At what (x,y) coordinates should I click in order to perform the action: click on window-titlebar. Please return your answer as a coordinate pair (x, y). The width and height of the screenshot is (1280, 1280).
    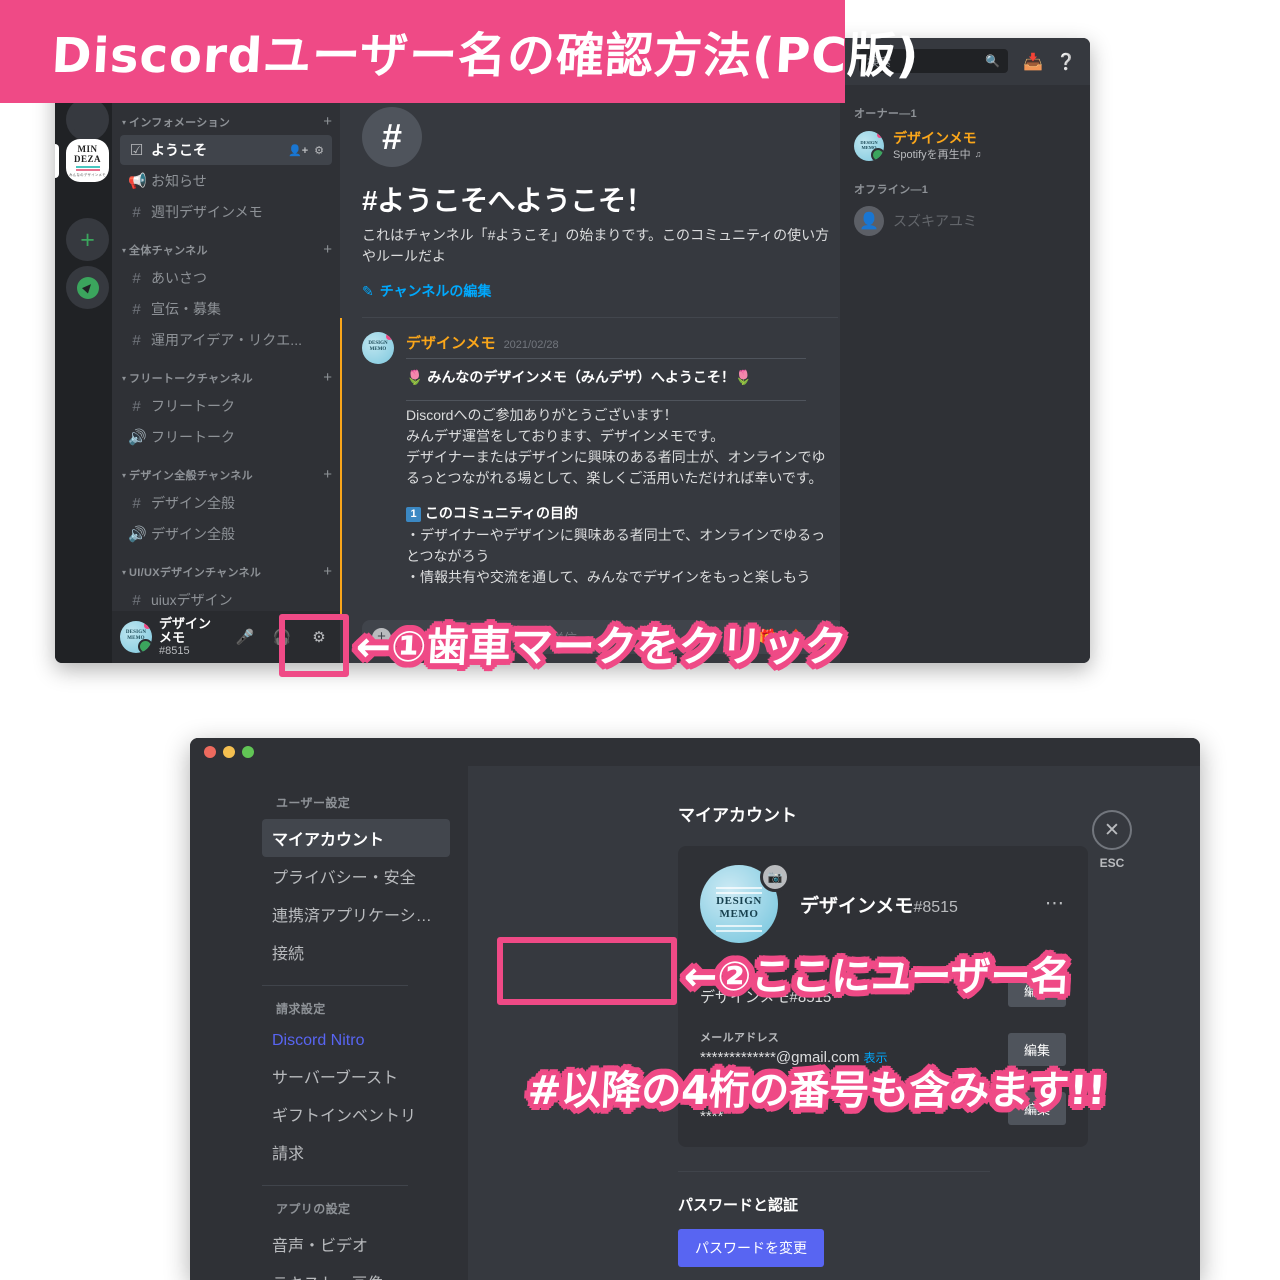
    Looking at the image, I should click on (695, 752).